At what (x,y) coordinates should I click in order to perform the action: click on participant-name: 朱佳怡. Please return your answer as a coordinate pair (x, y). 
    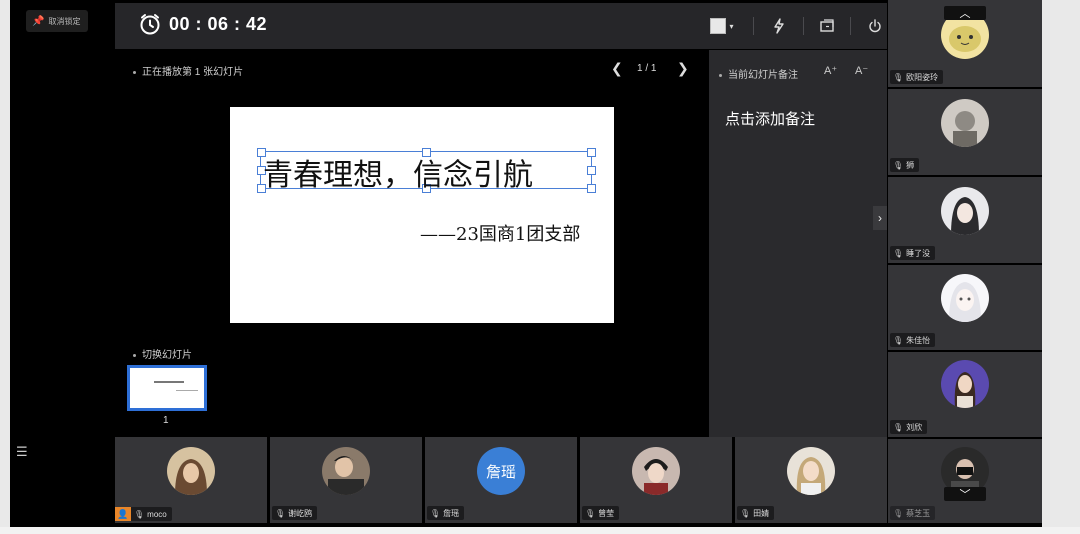
    Looking at the image, I should click on (918, 340).